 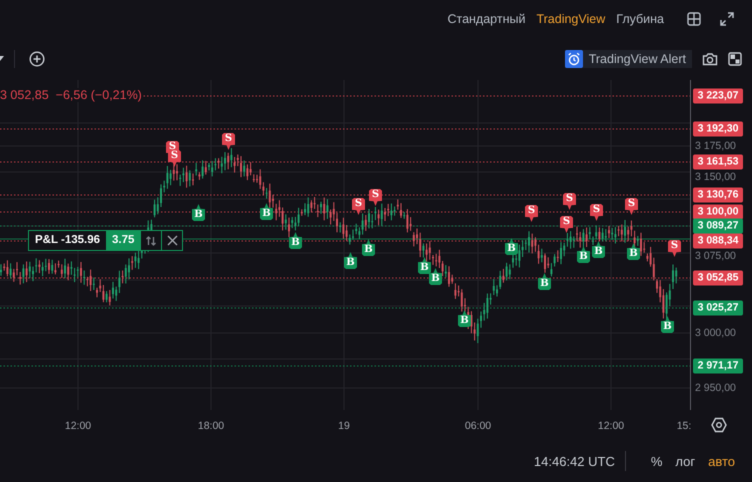 What do you see at coordinates (718, 129) in the screenshot?
I see `price-label: 3 192,30` at bounding box center [718, 129].